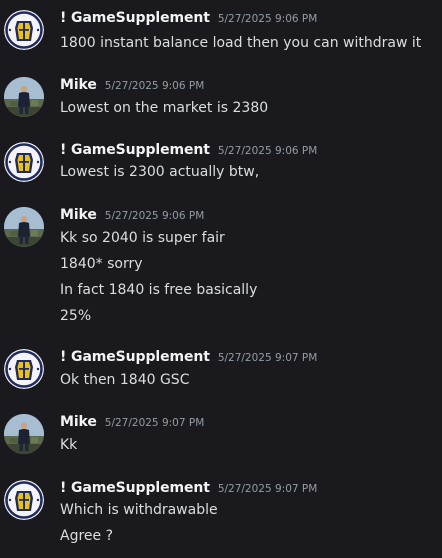  What do you see at coordinates (87, 536) in the screenshot?
I see `message-text: Agree ?` at bounding box center [87, 536].